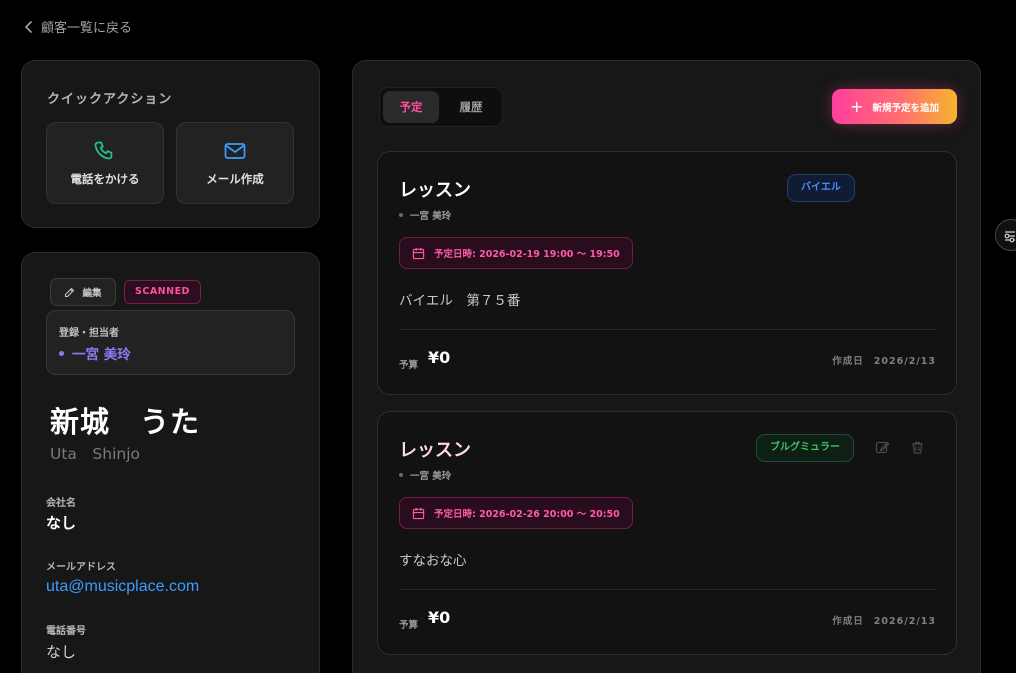 The height and width of the screenshot is (673, 1016). I want to click on appointment-category-badge: ブルグミュラー, so click(805, 448).